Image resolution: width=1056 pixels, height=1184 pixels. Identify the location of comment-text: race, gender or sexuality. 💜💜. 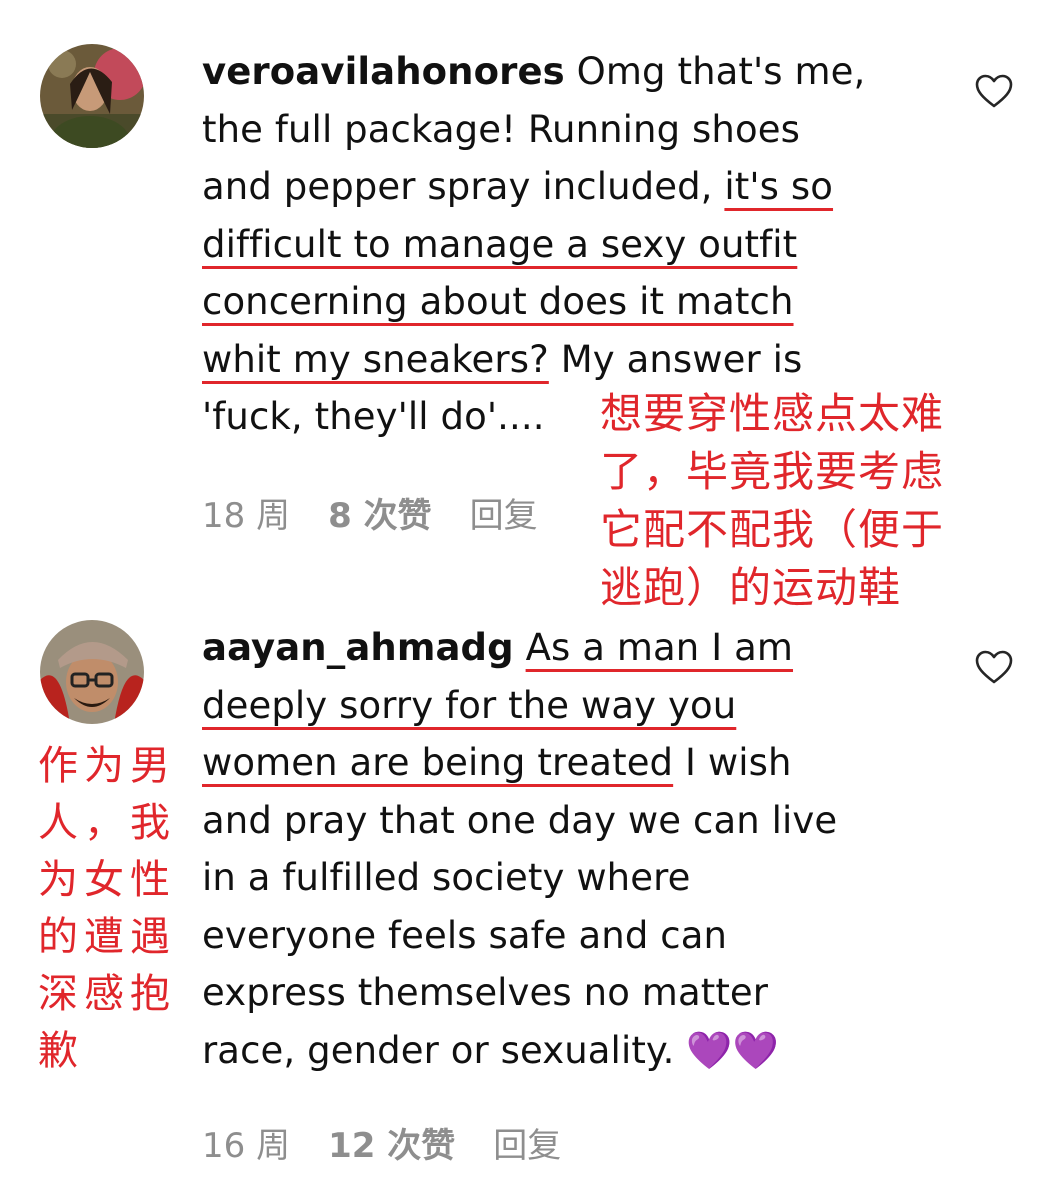
(490, 1050).